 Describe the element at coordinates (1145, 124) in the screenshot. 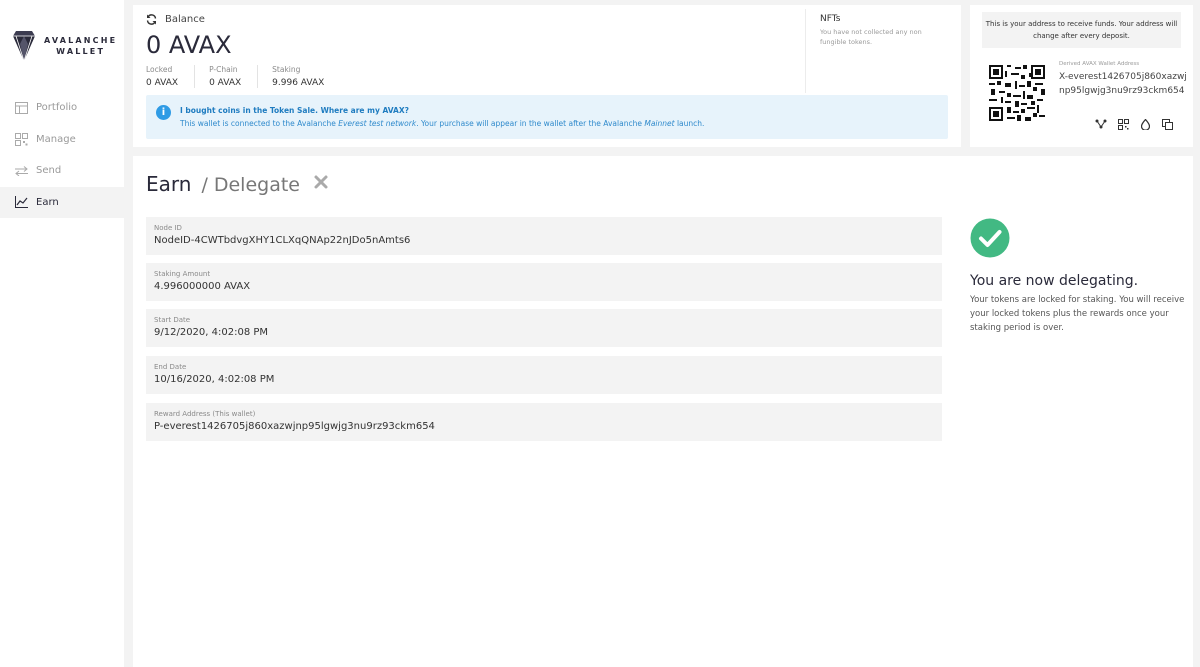

I see `ledger-icon` at that location.